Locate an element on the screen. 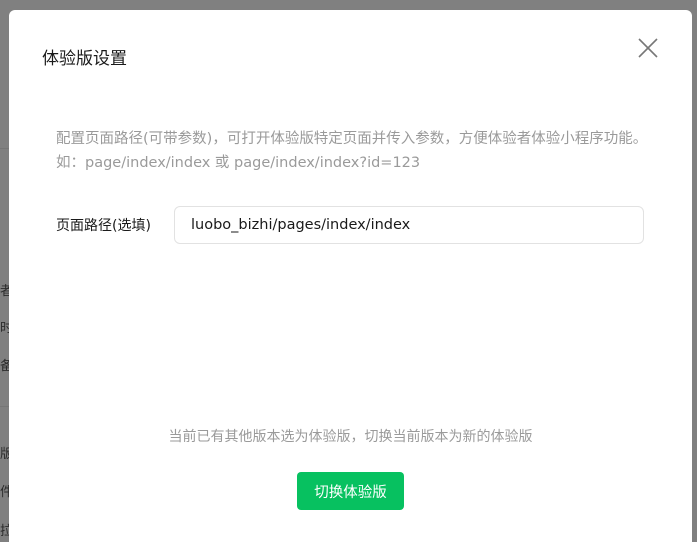 This screenshot has height=542, width=697. dialog-title: 体验版设置 is located at coordinates (84, 59).